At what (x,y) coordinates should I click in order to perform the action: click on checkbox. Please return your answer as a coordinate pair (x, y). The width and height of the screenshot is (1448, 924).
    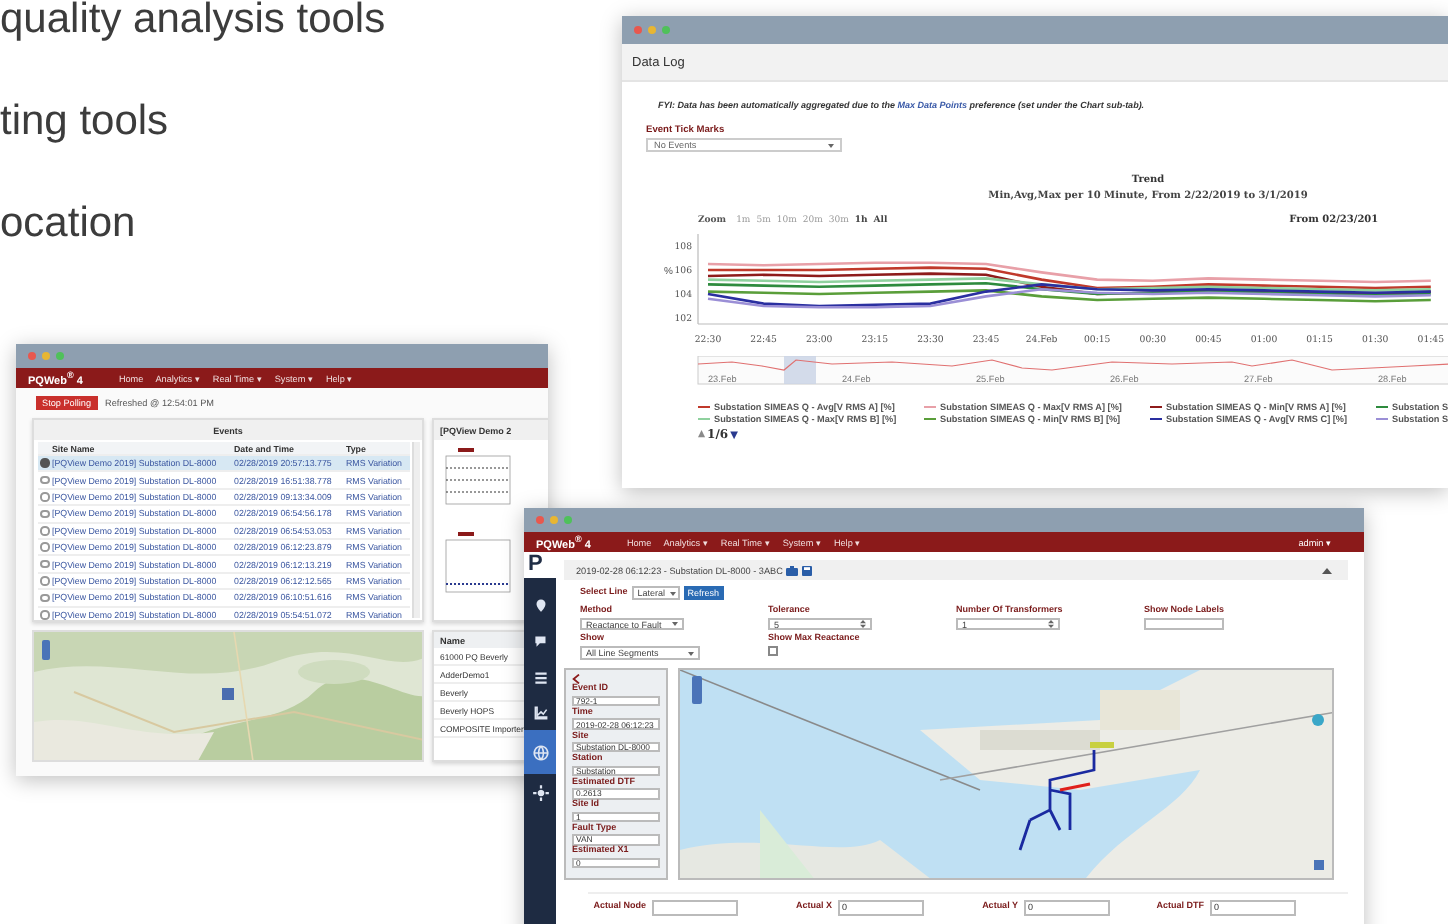
    Looking at the image, I should click on (773, 651).